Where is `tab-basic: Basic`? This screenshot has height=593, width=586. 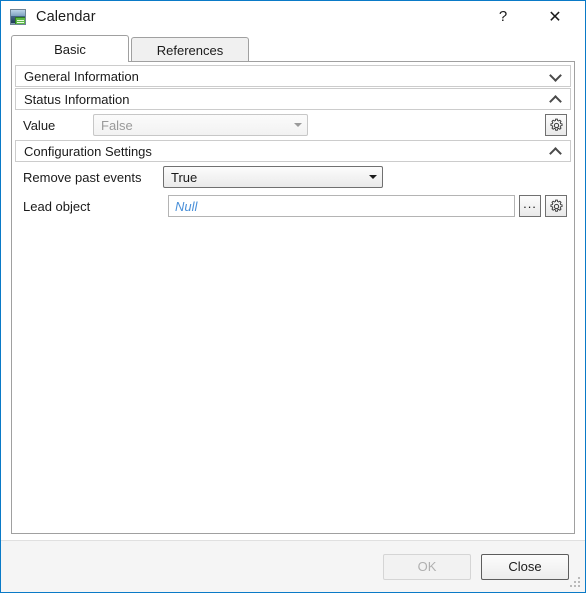 tab-basic: Basic is located at coordinates (70, 48).